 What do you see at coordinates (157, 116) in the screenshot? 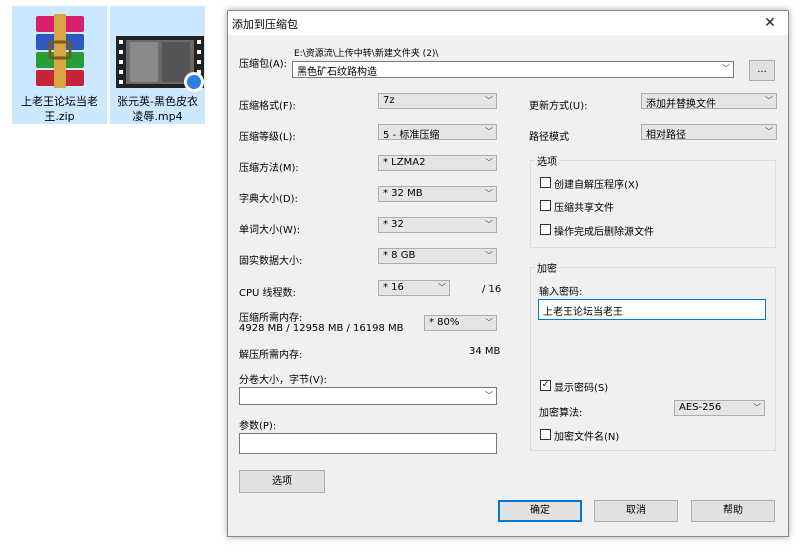
I see `file-name-line2: 凌辱.mp4` at bounding box center [157, 116].